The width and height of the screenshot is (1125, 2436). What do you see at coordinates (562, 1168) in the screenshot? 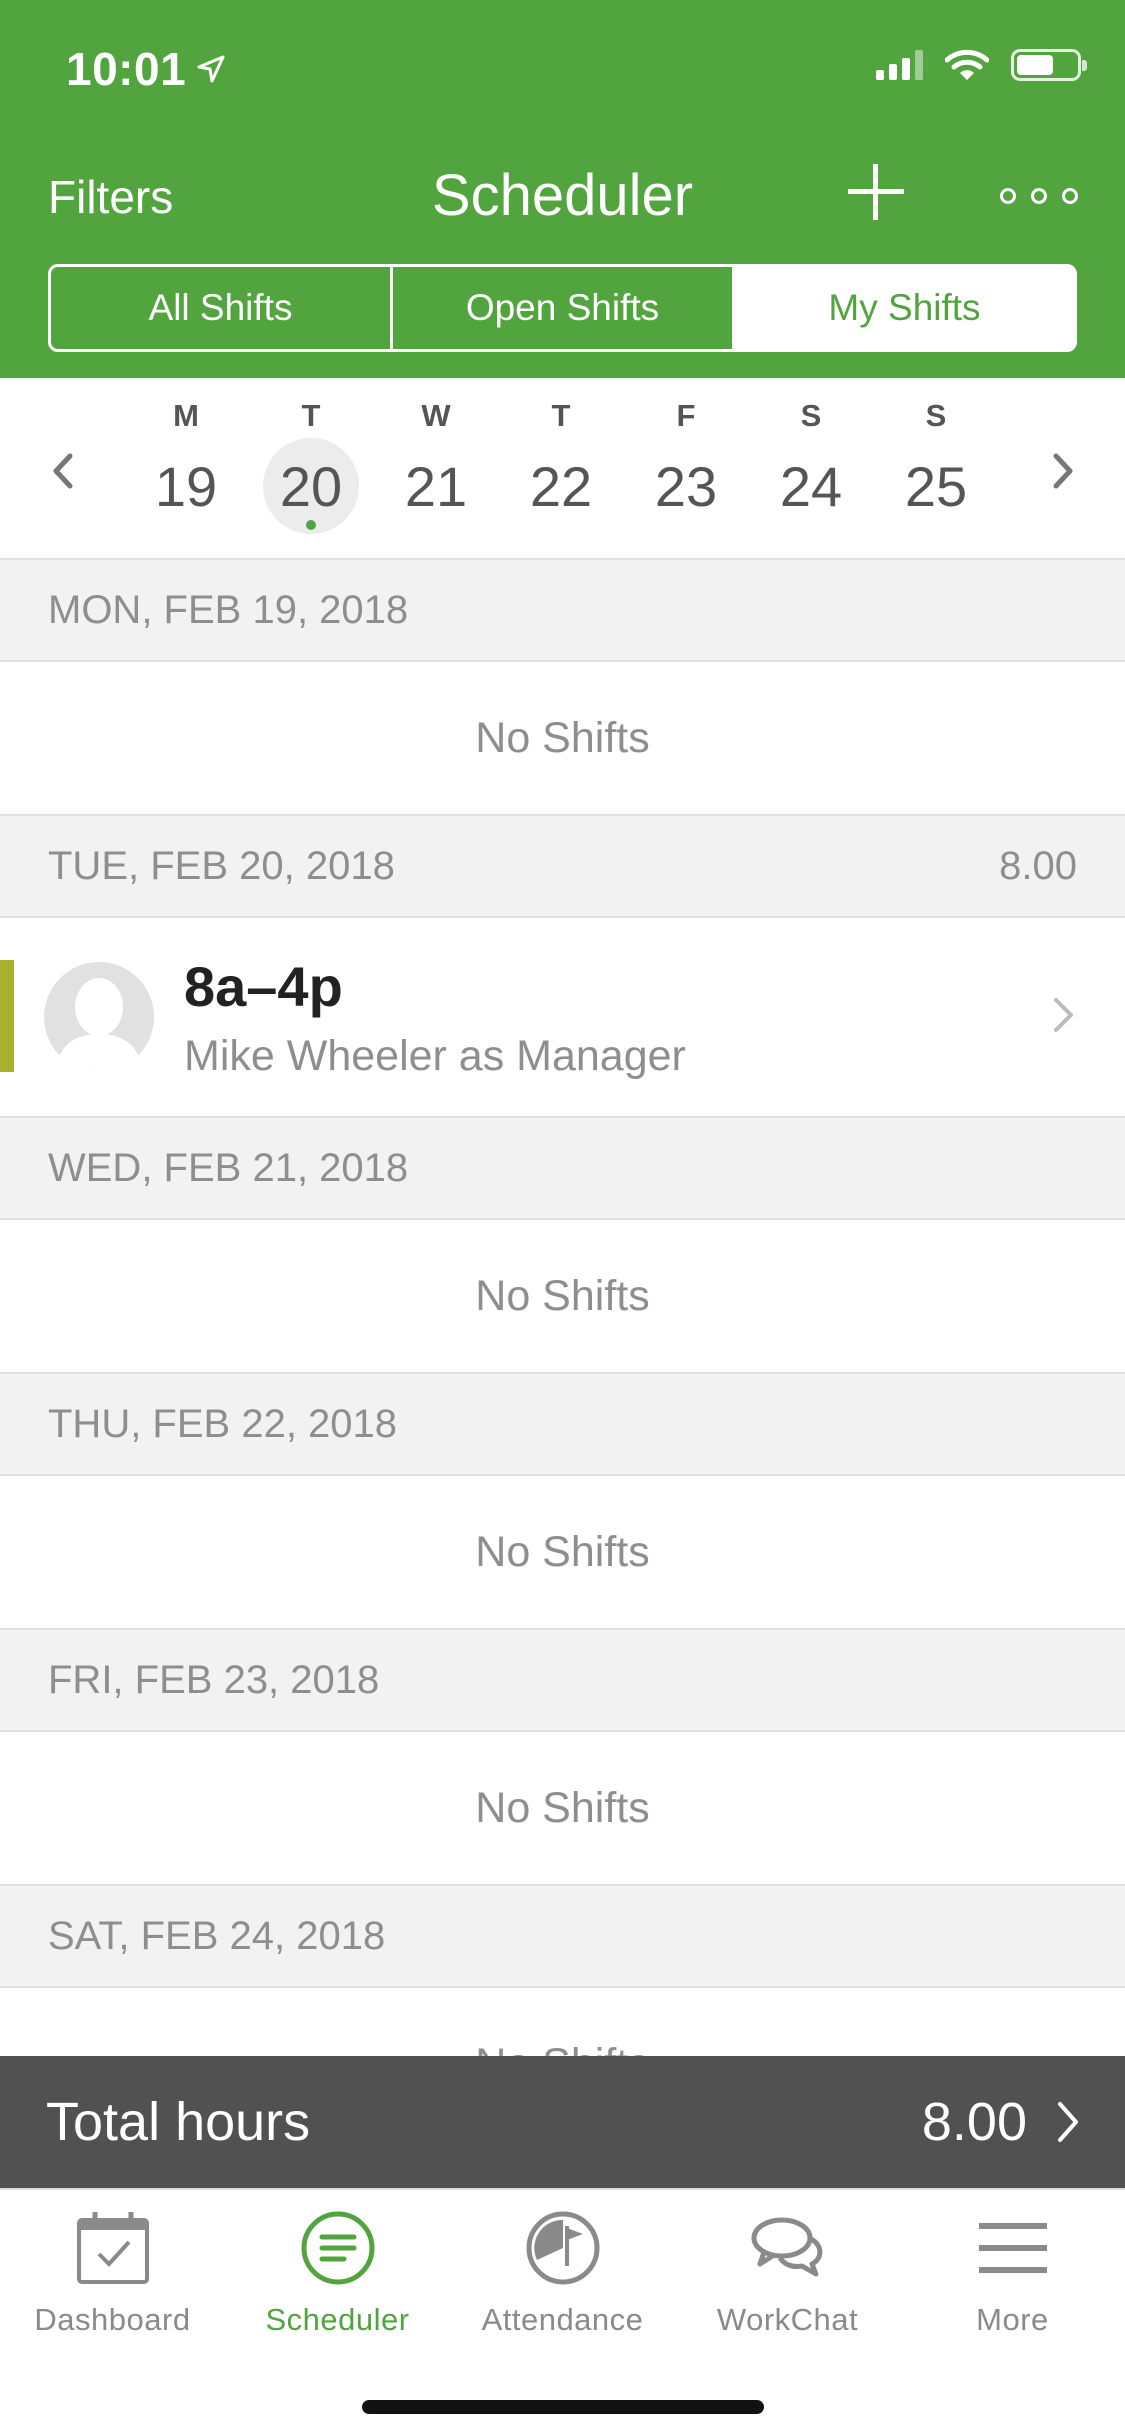
I see `day-section-header: WED, FEB 21, 2018` at bounding box center [562, 1168].